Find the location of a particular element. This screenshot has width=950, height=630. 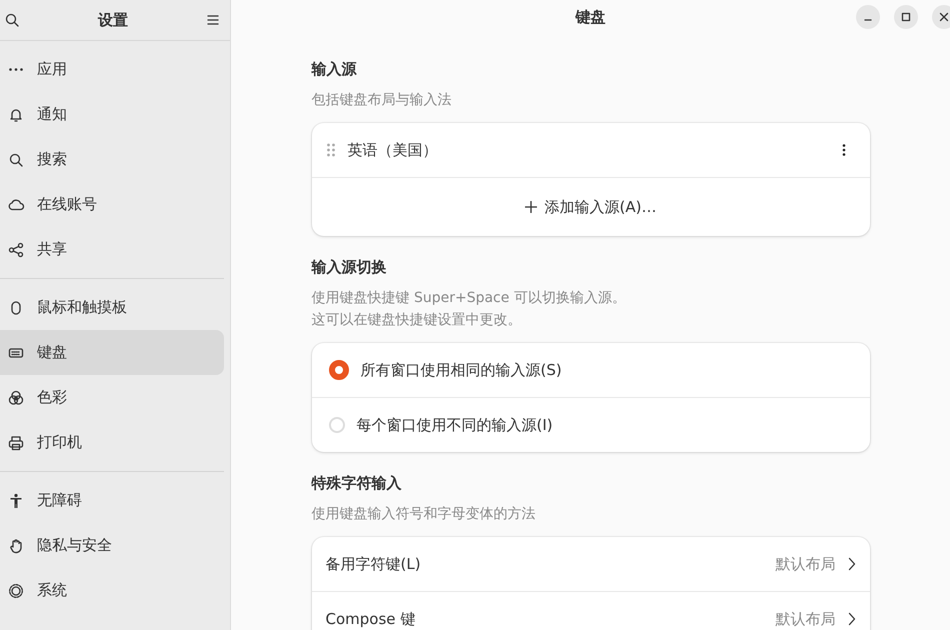

share-icon is located at coordinates (16, 250).